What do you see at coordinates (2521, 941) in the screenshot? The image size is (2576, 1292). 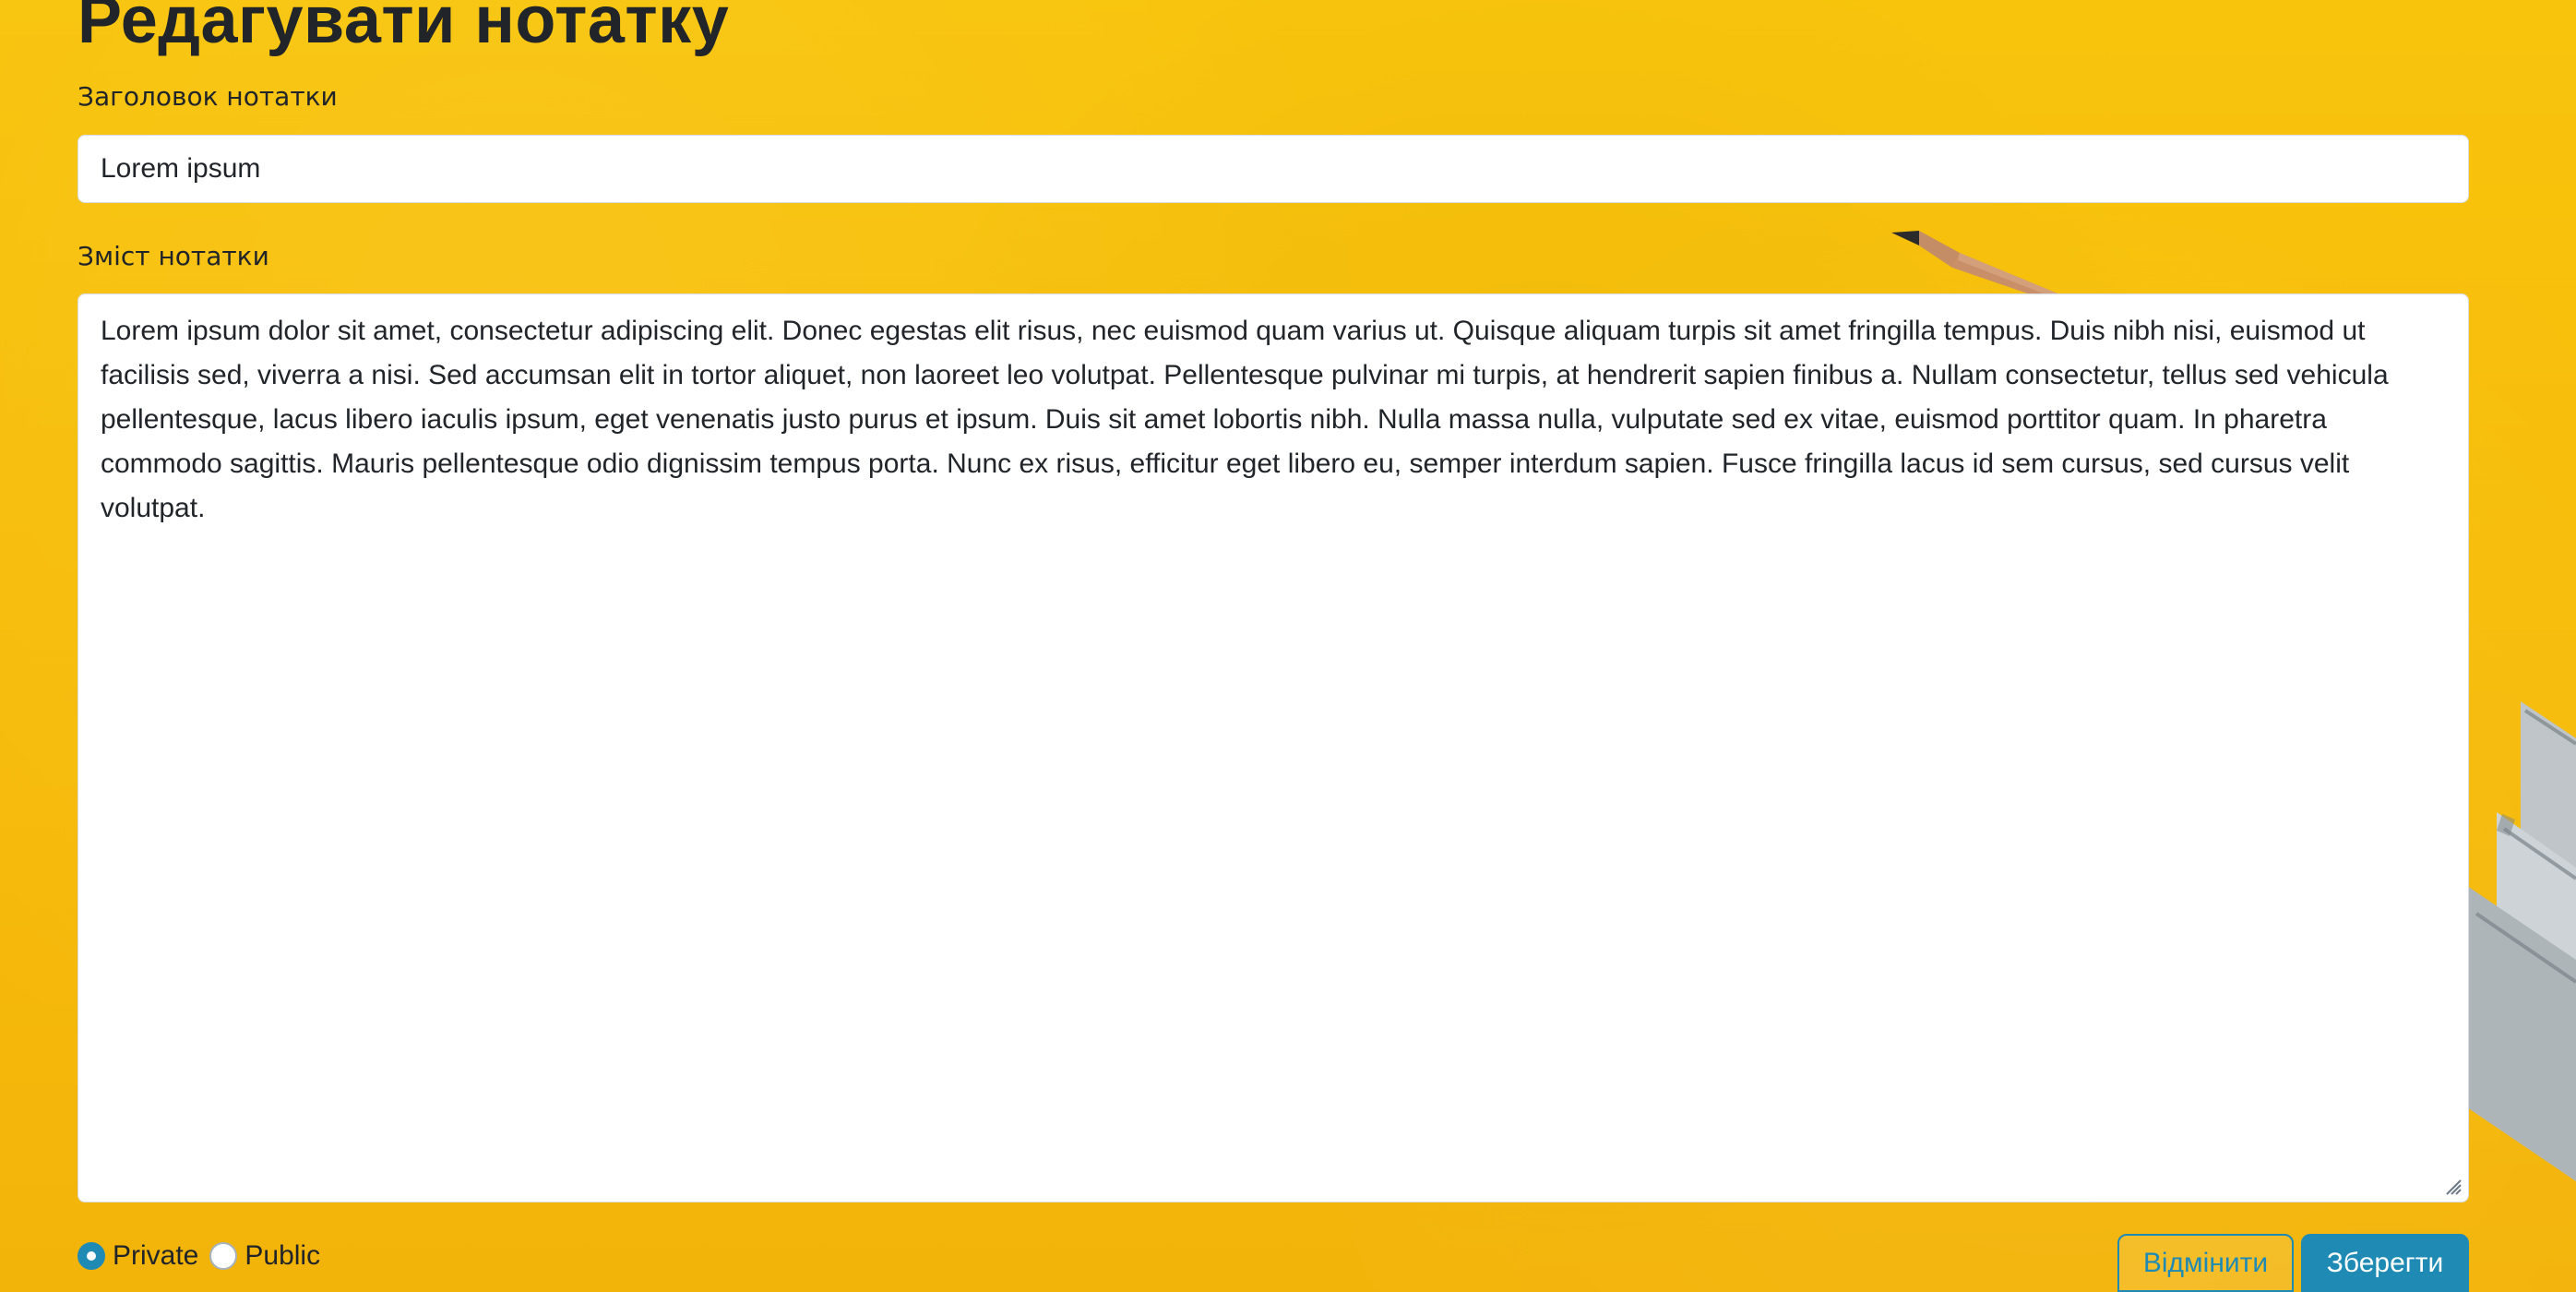 I see `pencil-icon` at bounding box center [2521, 941].